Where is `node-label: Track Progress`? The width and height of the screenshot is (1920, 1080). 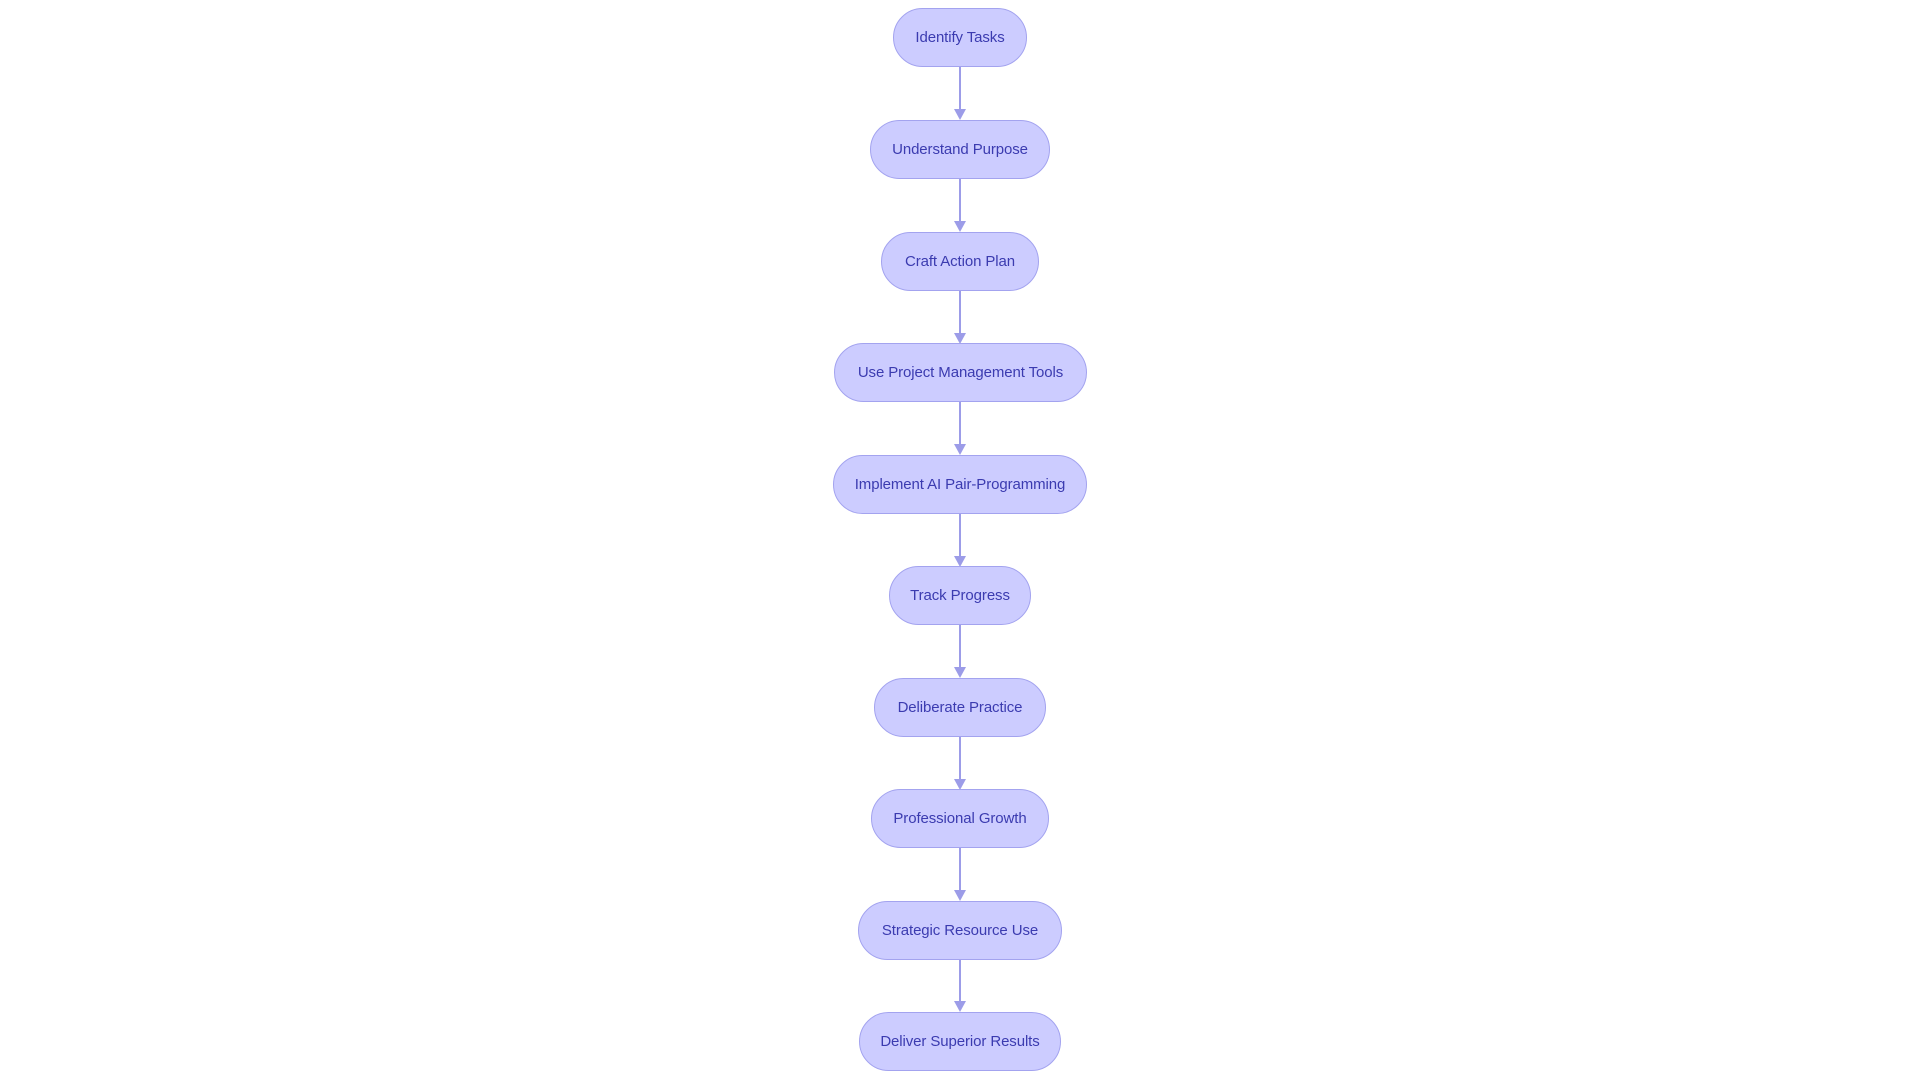
node-label: Track Progress is located at coordinates (960, 595).